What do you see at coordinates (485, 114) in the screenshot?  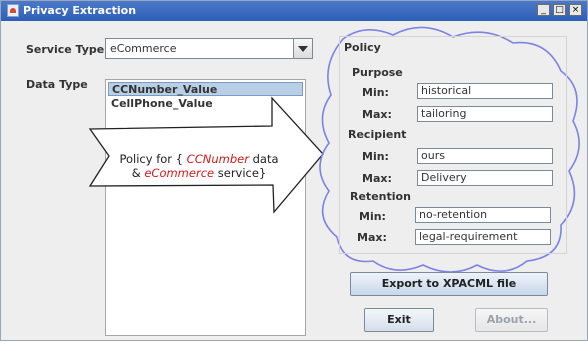 I see `purpose-max-field: tailoring` at bounding box center [485, 114].